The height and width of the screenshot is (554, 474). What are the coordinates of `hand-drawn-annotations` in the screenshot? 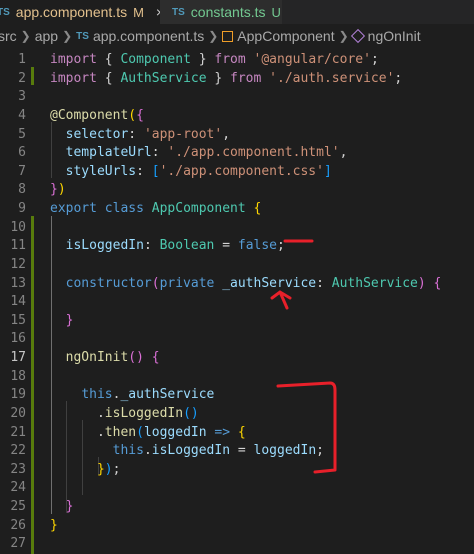 It's located at (303, 356).